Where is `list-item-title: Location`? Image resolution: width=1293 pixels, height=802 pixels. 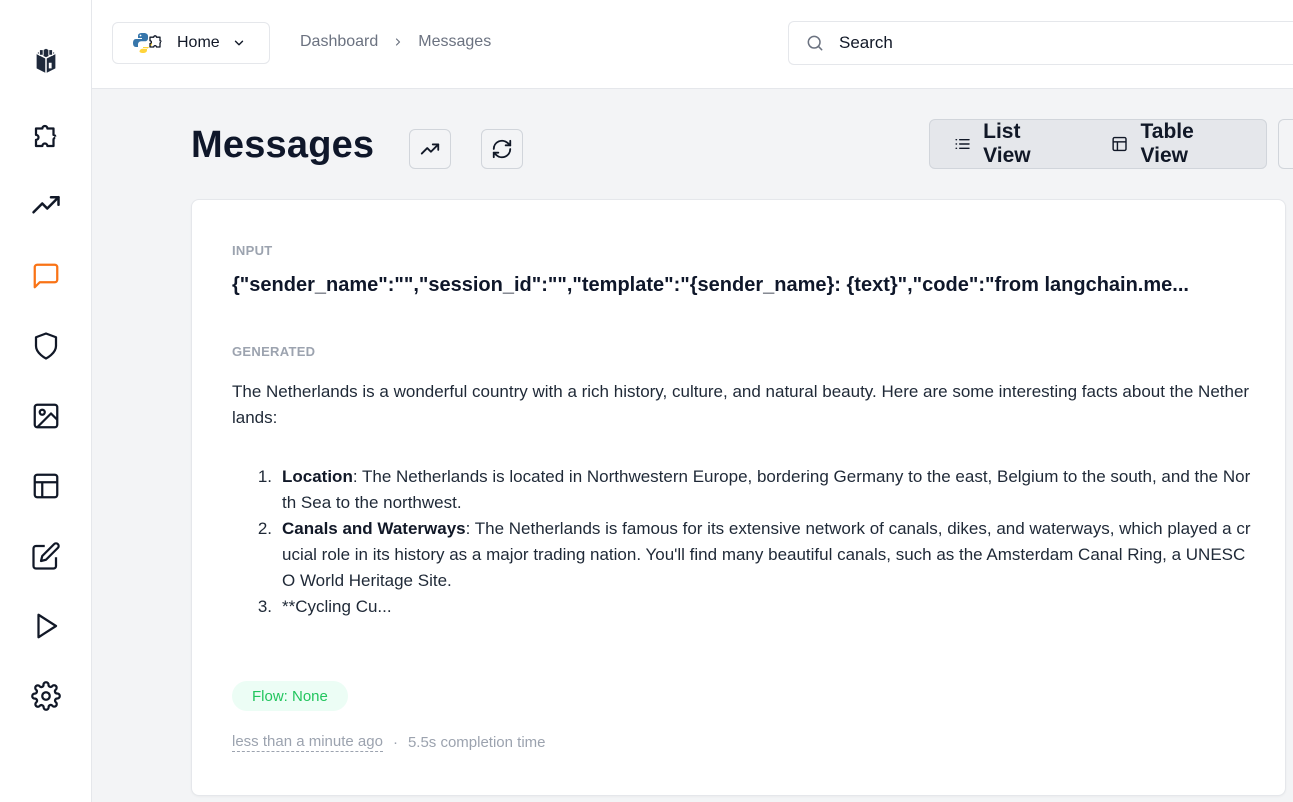
list-item-title: Location is located at coordinates (317, 476).